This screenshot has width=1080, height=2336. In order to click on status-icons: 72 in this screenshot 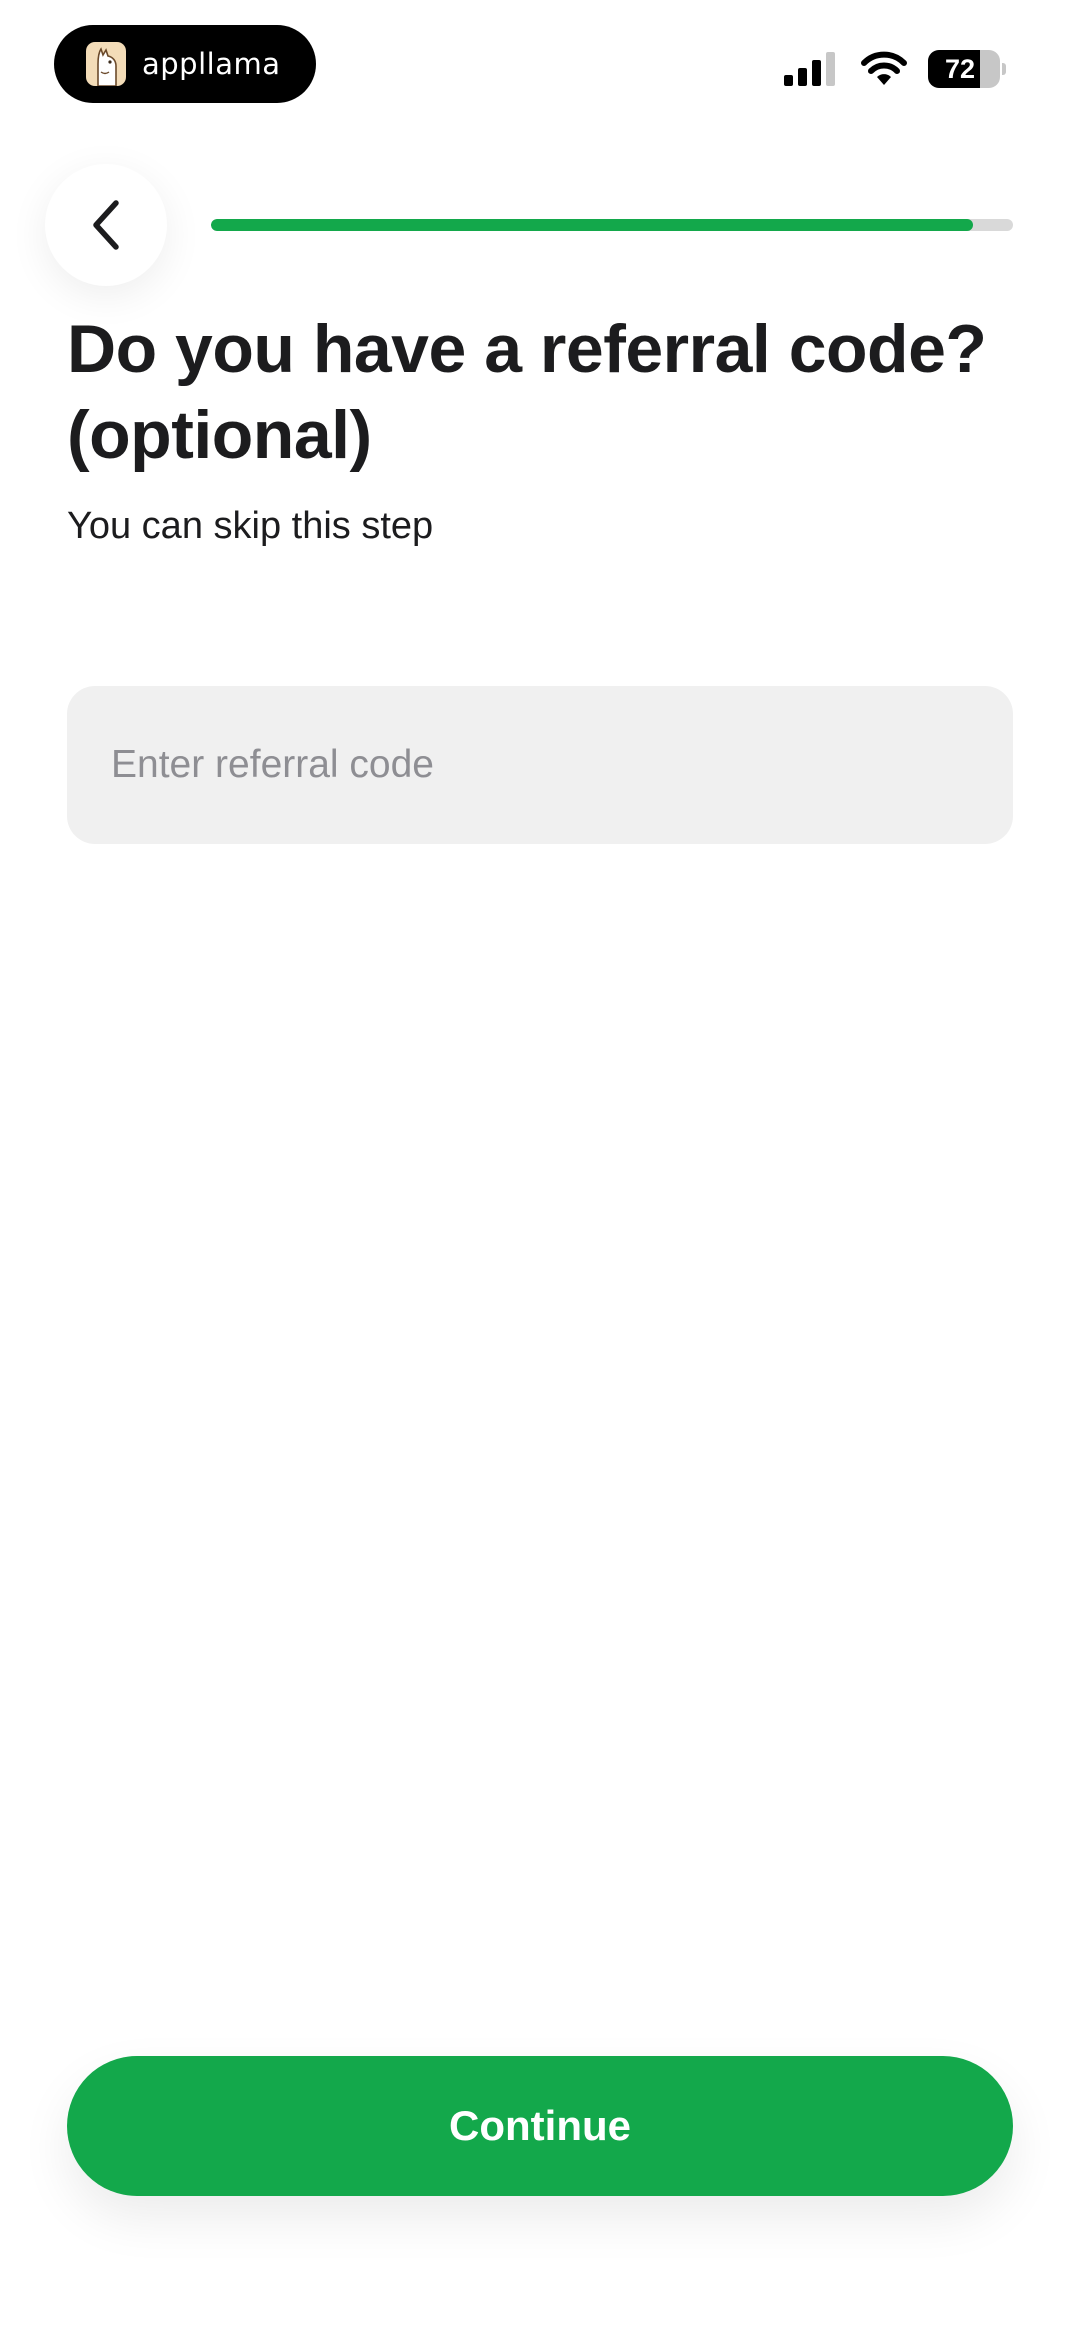, I will do `click(895, 69)`.